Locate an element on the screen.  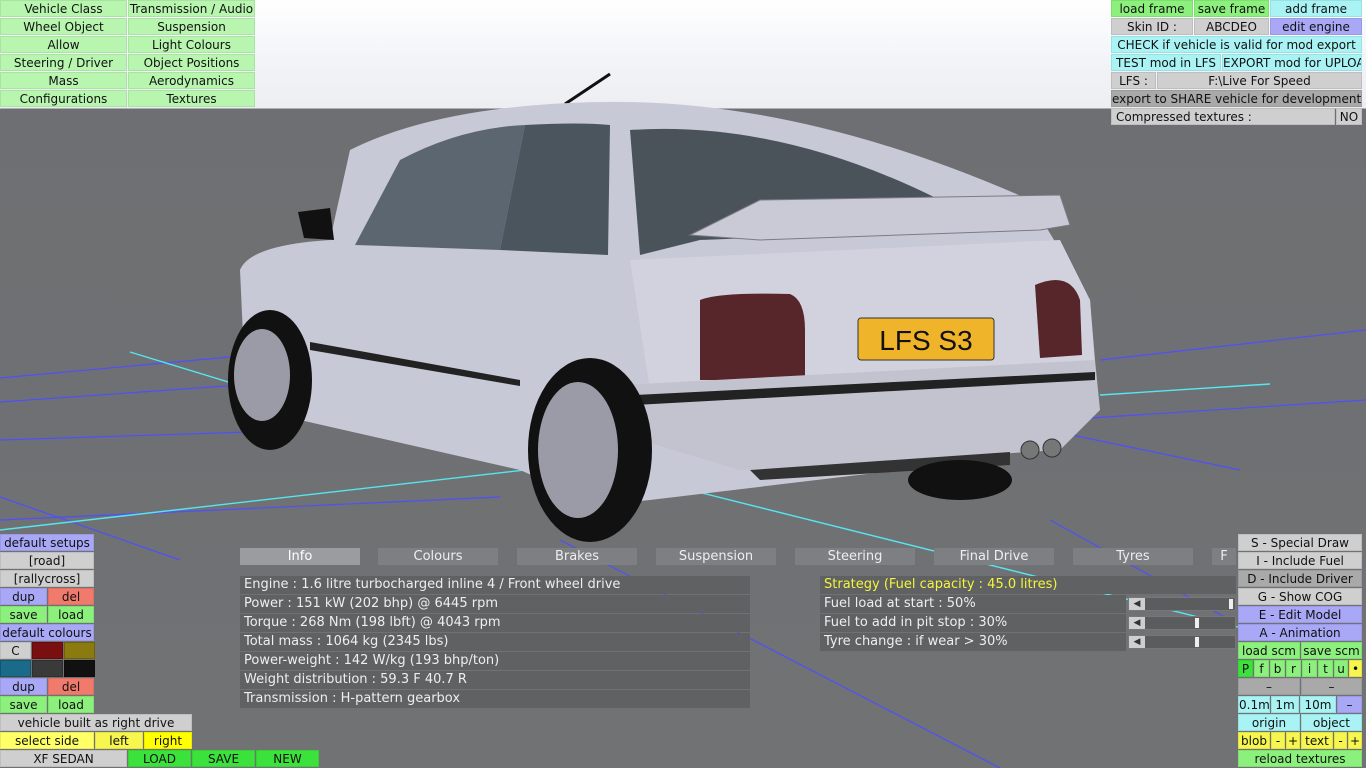
special-draw-toggle: S - Special Draw is located at coordinates (1300, 542).